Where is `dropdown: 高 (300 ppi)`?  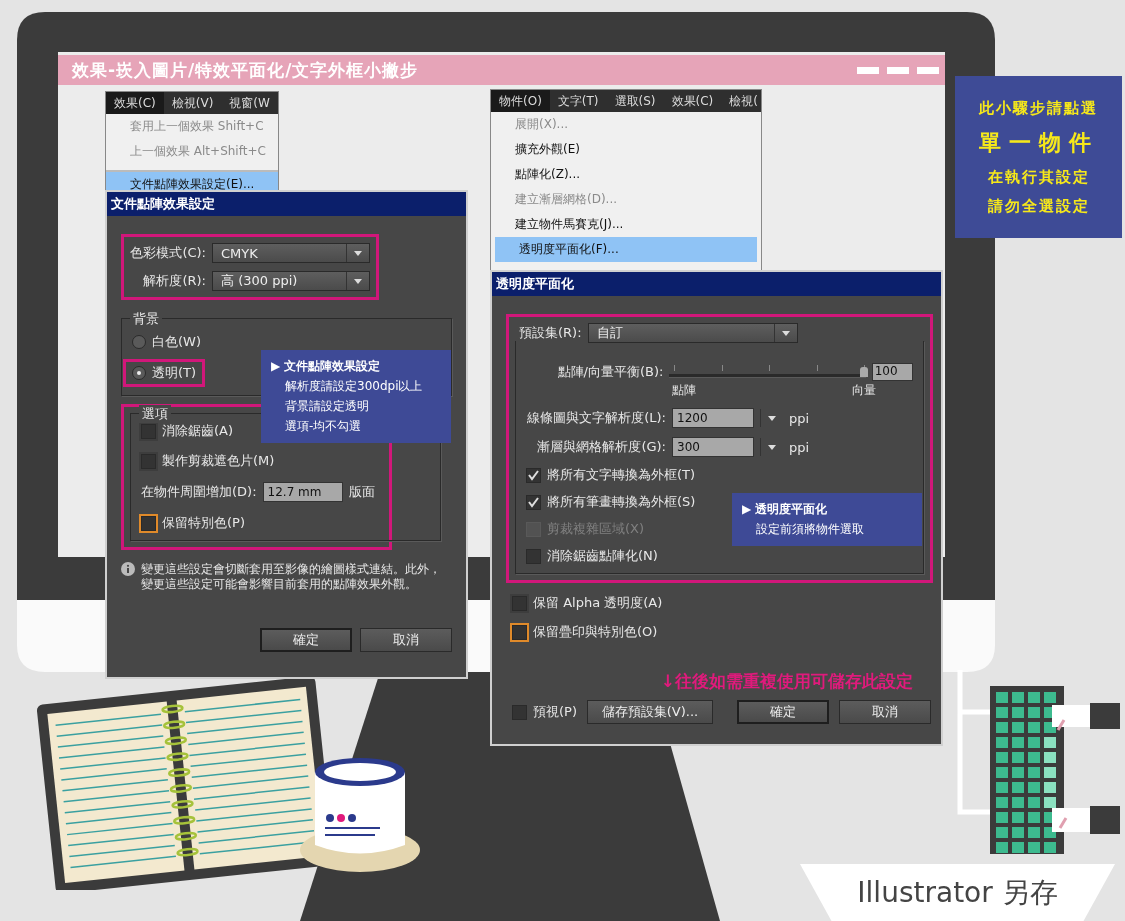
dropdown: 高 (300 ppi) is located at coordinates (291, 281).